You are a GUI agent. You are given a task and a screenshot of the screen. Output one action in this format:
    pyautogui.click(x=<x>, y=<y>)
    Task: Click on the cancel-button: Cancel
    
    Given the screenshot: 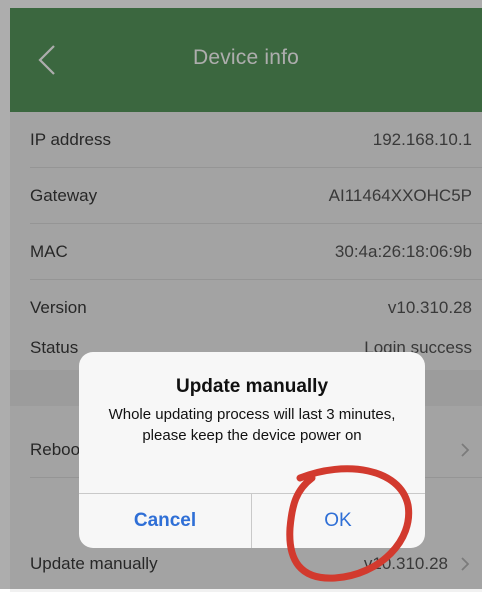 What is the action you would take?
    pyautogui.click(x=165, y=521)
    